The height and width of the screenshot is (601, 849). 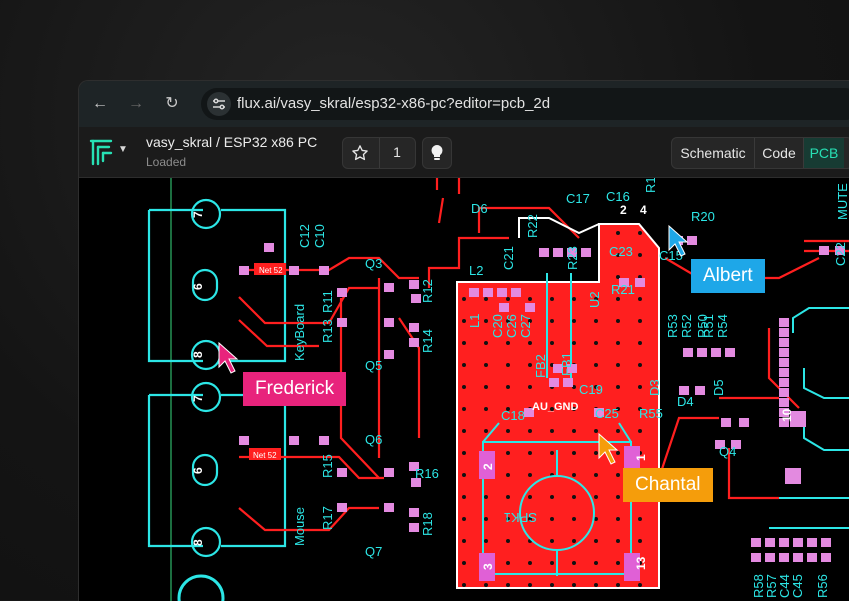 I want to click on ground-label: AU_GND, so click(x=555, y=407).